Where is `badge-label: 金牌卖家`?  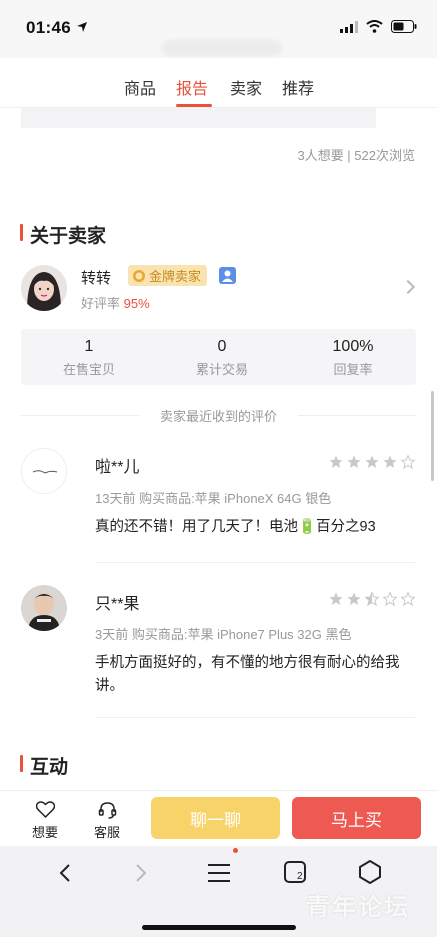 badge-label: 金牌卖家 is located at coordinates (175, 276).